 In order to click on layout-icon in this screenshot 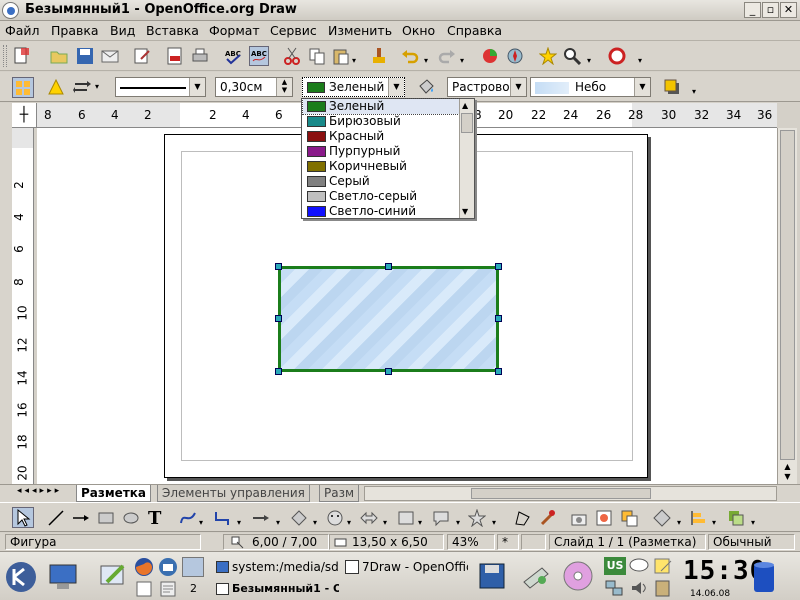, I will do `click(23, 87)`.